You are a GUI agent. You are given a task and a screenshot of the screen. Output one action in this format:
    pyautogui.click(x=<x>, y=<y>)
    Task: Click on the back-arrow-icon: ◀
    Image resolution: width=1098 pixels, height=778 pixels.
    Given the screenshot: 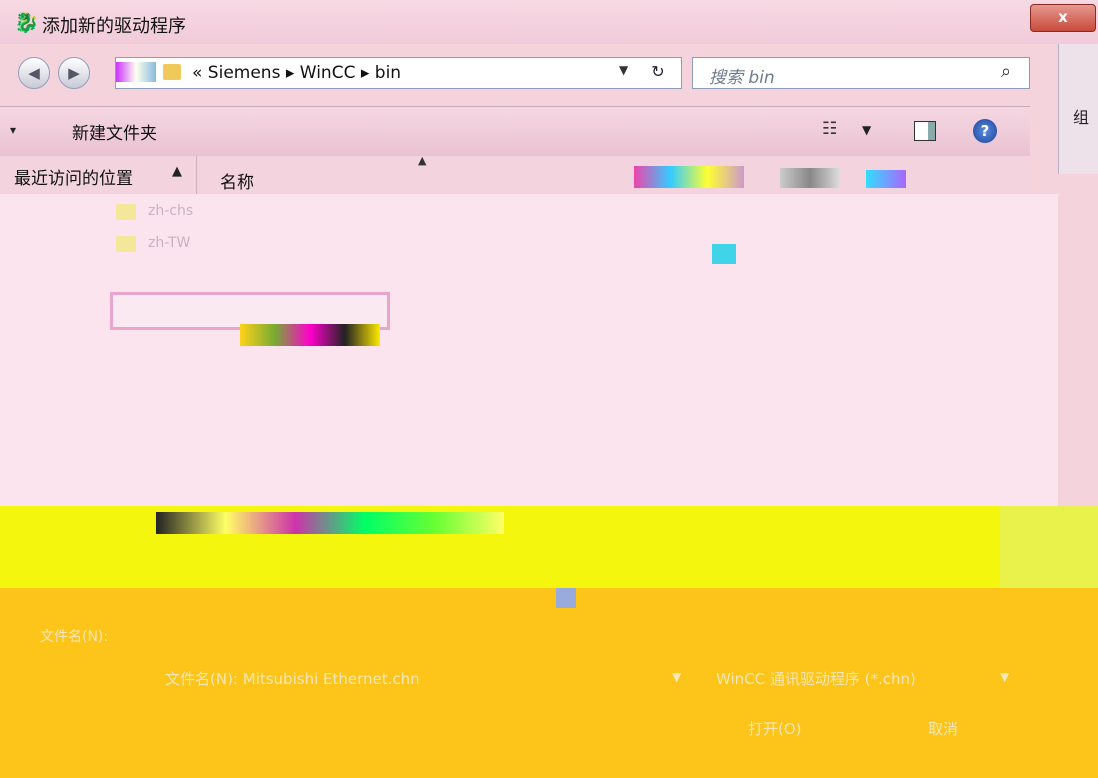 What is the action you would take?
    pyautogui.click(x=34, y=73)
    